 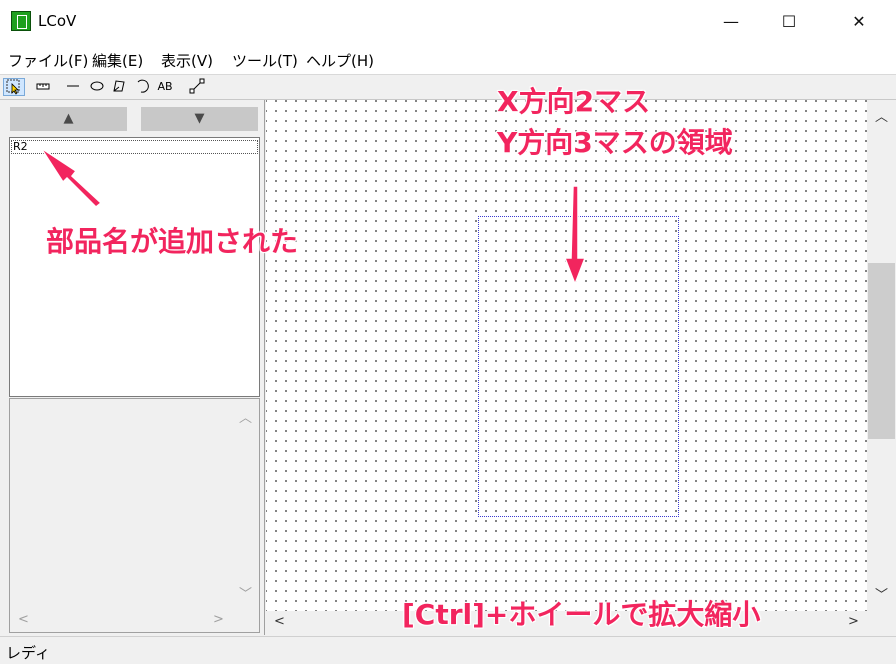 I want to click on canvas-vertical-scrollbar: ︿ ﹀, so click(x=881, y=355).